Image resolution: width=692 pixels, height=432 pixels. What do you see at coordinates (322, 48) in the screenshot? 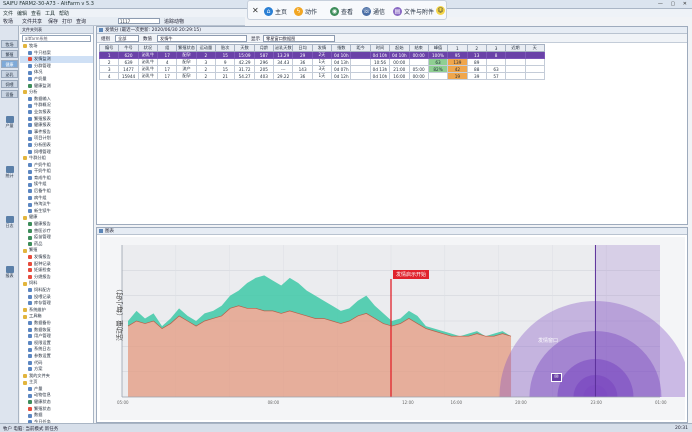
I see `column-header: 发情` at bounding box center [322, 48].